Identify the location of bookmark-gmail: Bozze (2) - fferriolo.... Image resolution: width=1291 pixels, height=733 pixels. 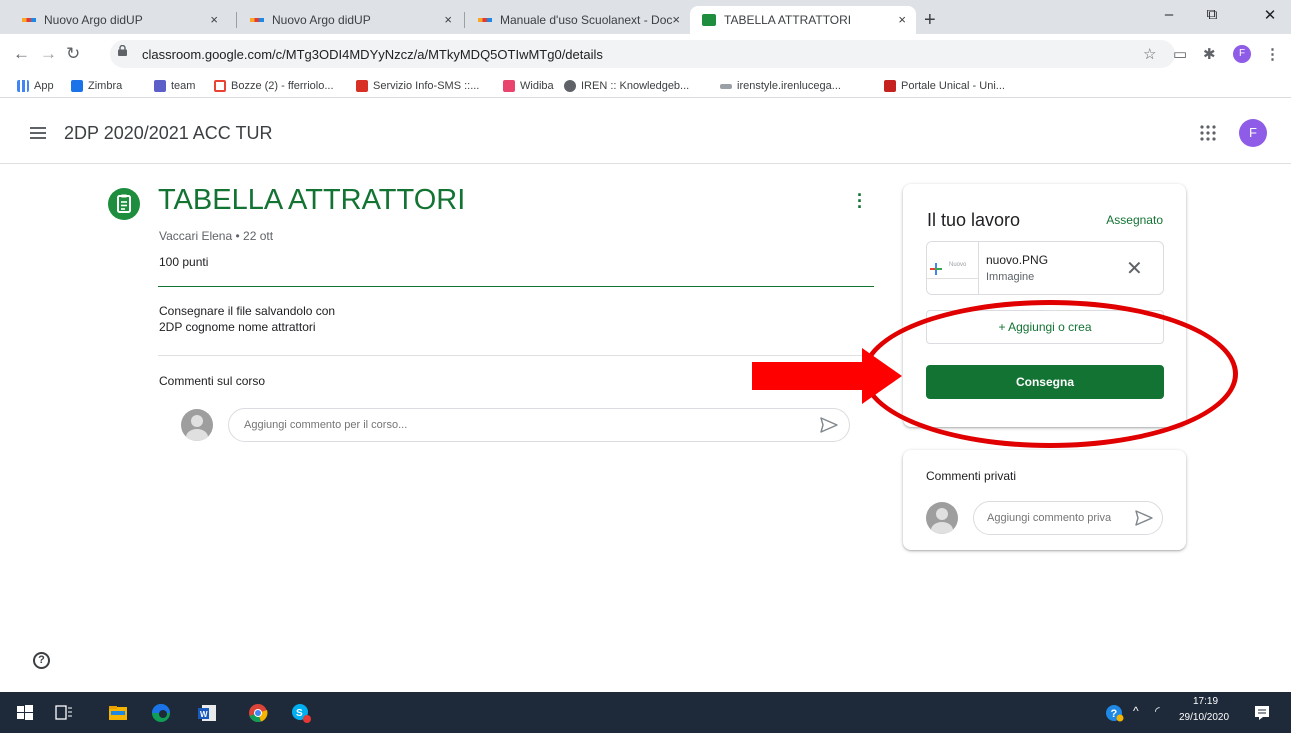
(274, 86).